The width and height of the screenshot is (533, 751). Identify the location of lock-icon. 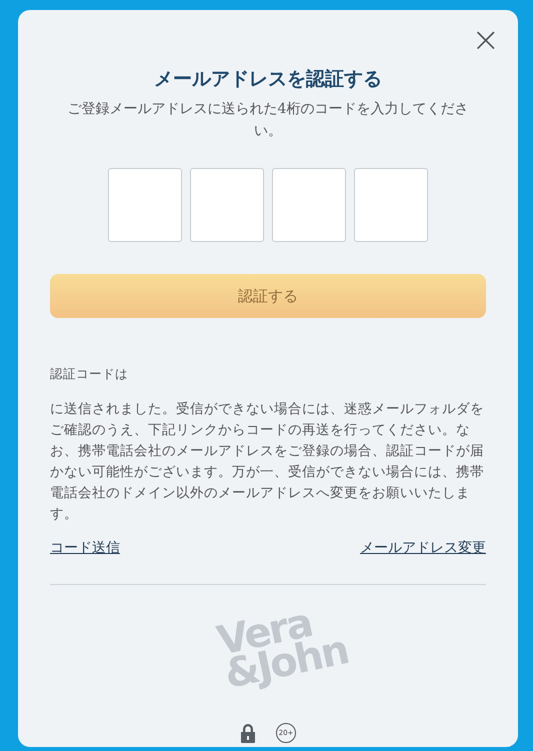
(248, 733).